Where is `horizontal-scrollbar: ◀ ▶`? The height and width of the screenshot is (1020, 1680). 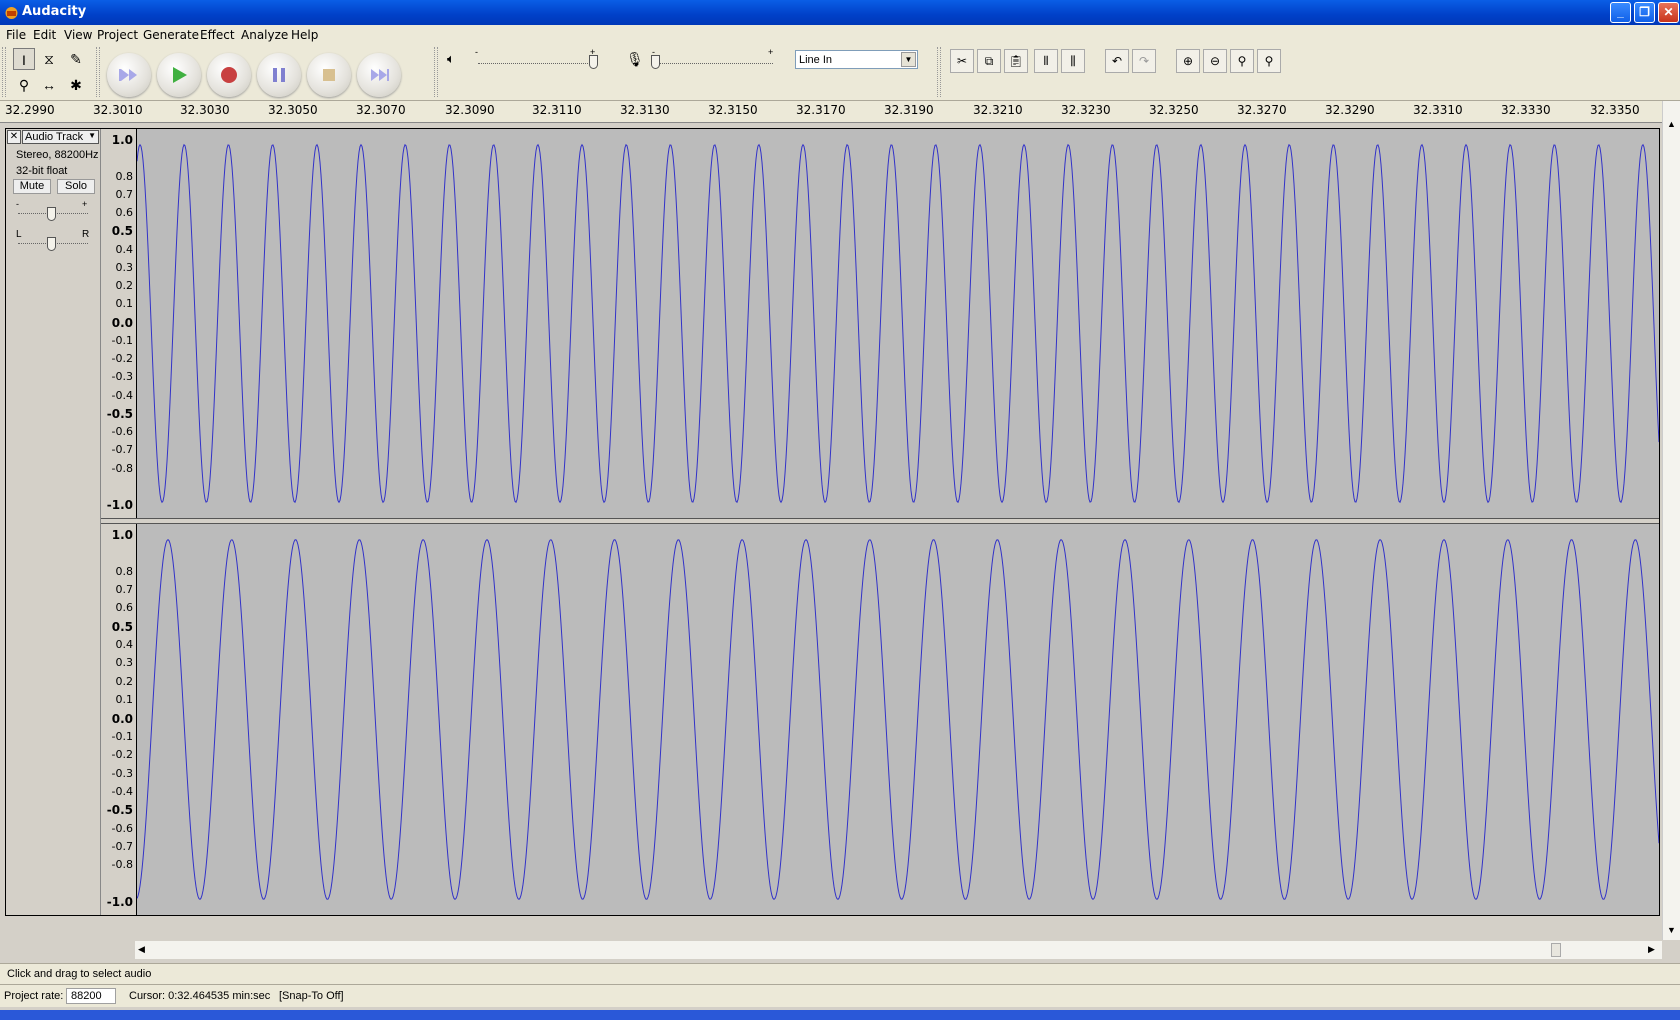
horizontal-scrollbar: ◀ ▶ is located at coordinates (831, 950).